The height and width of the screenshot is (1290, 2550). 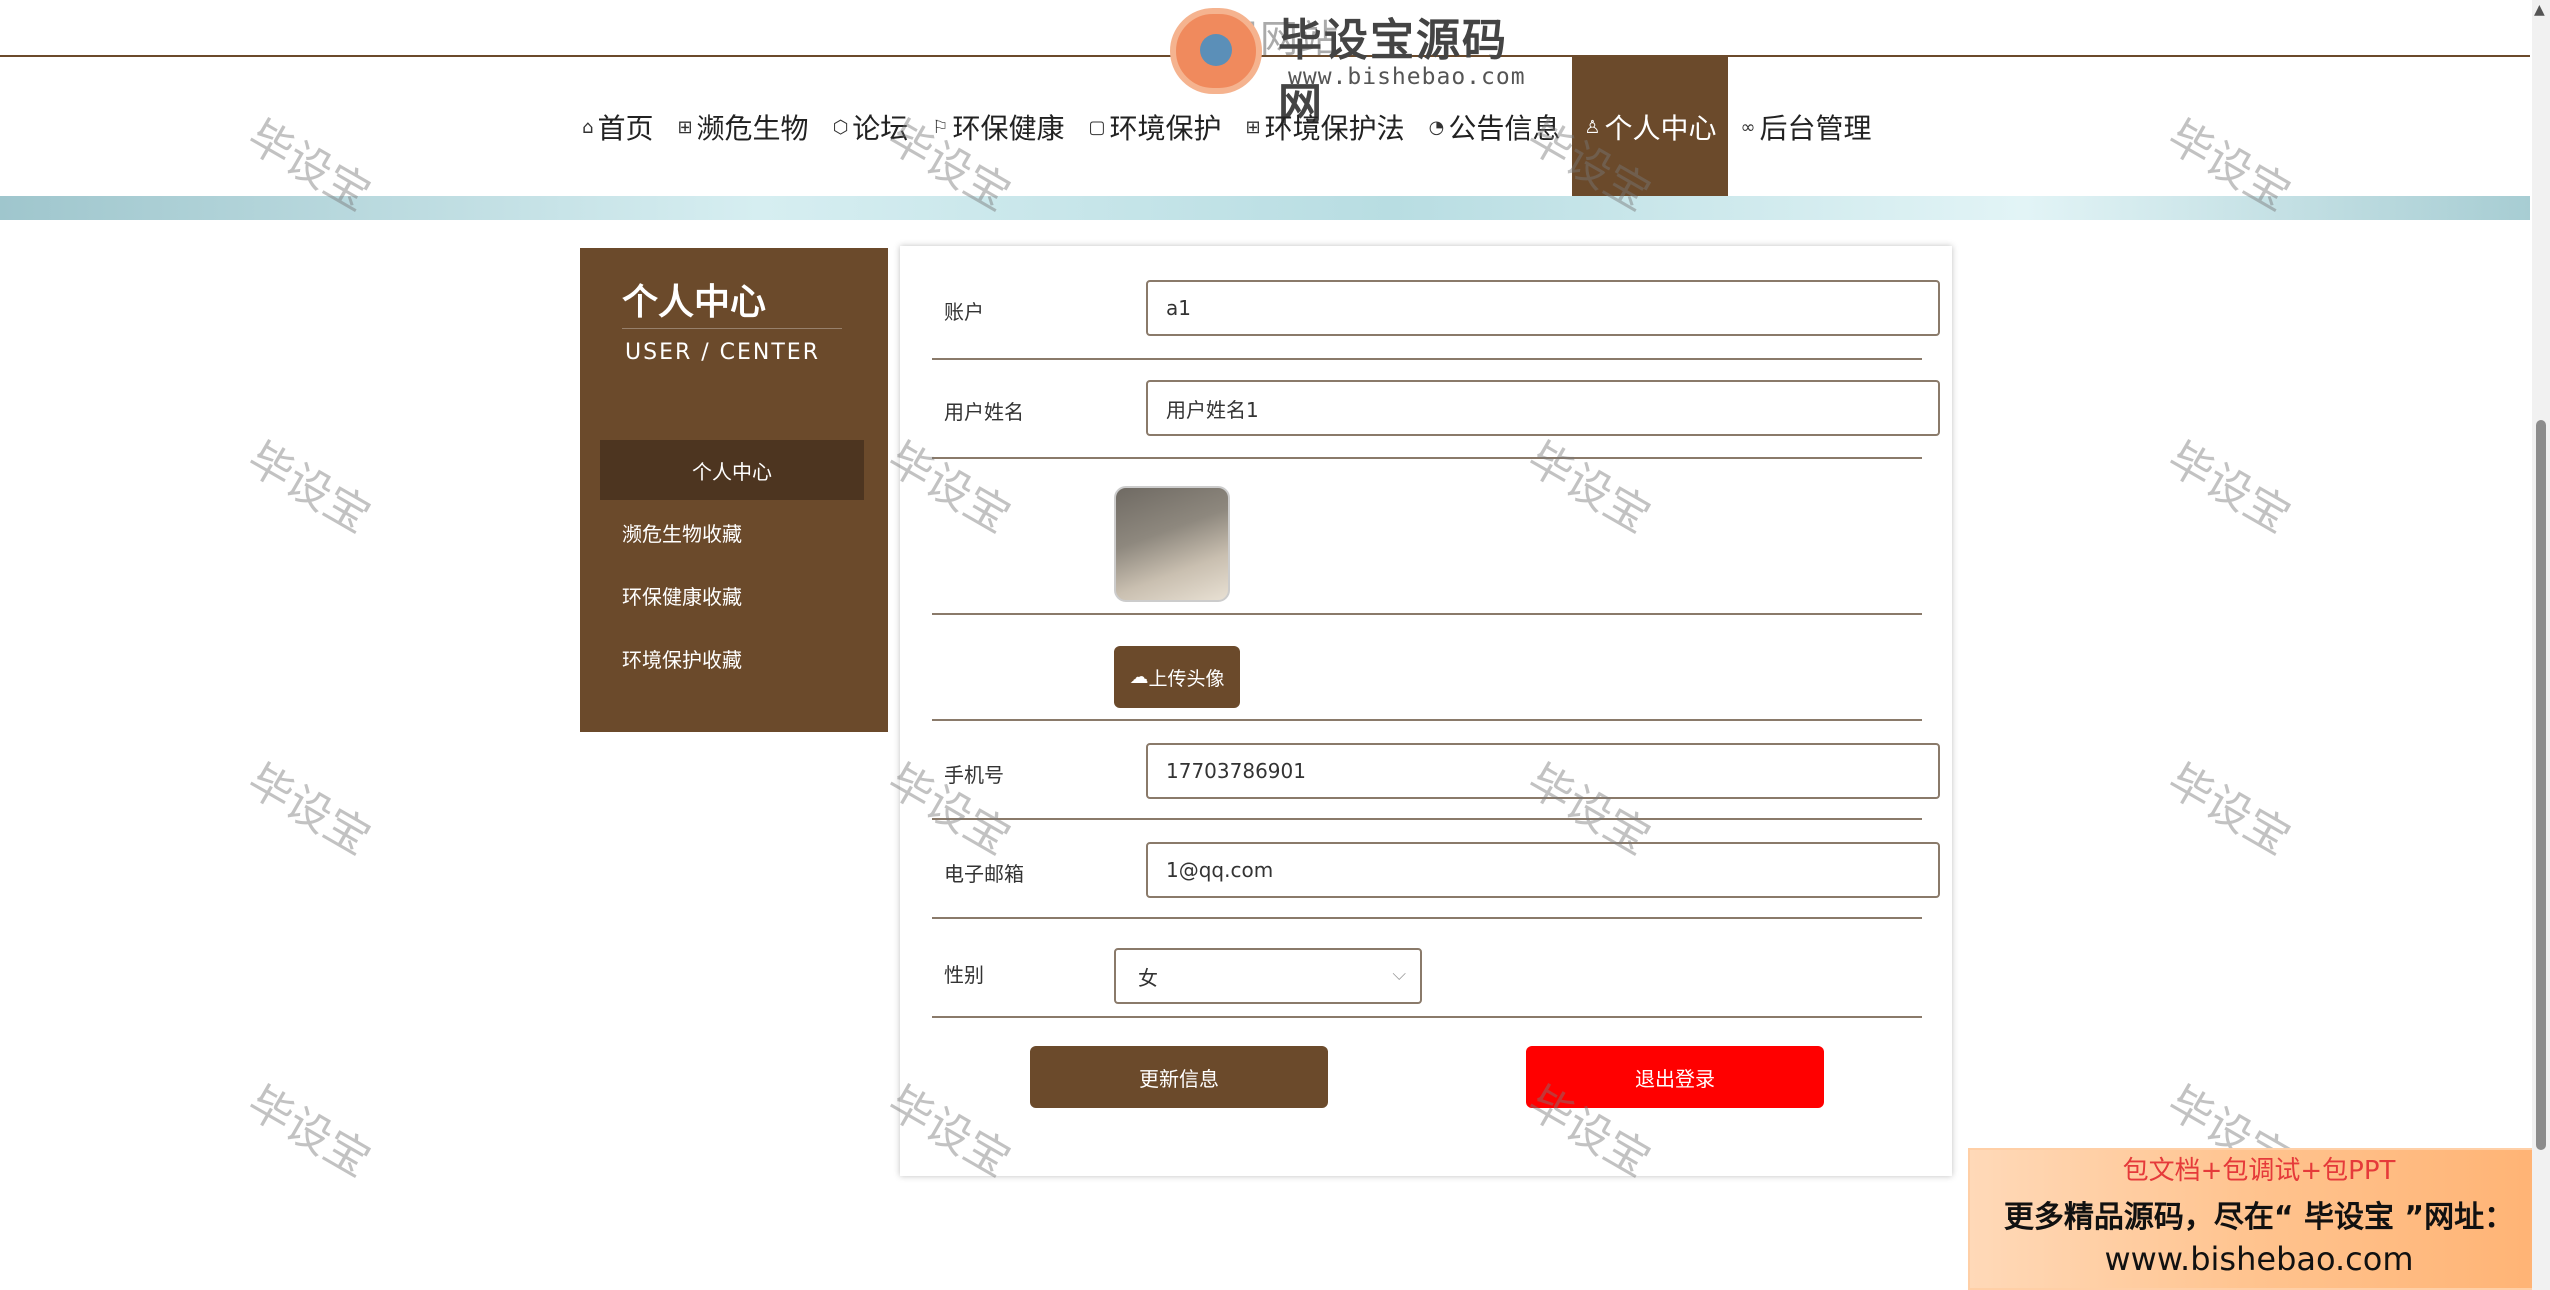 What do you see at coordinates (625, 128) in the screenshot?
I see `nav-item-label: 首页` at bounding box center [625, 128].